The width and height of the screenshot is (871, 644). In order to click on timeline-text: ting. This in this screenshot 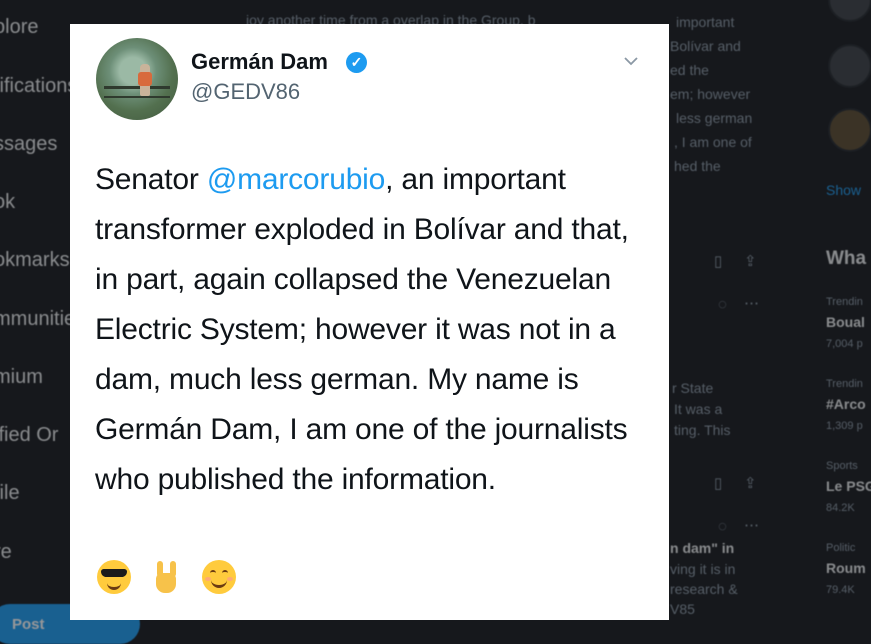, I will do `click(702, 430)`.